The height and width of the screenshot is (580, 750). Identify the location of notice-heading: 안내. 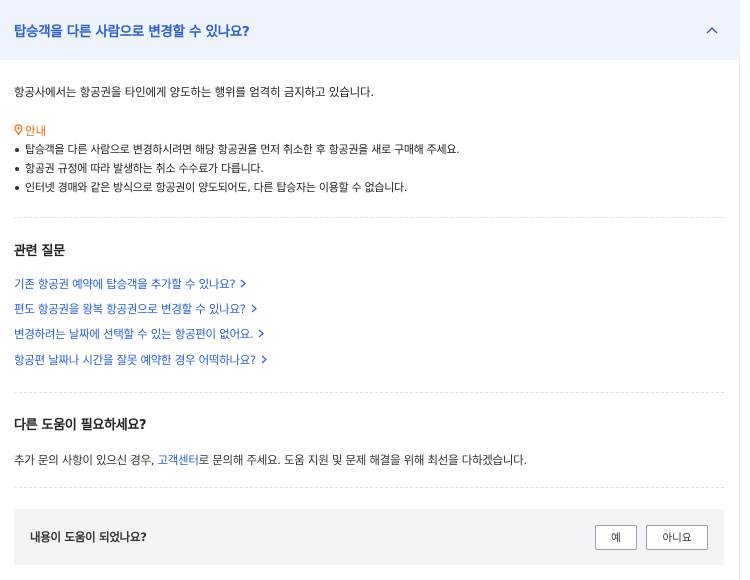
(30, 131).